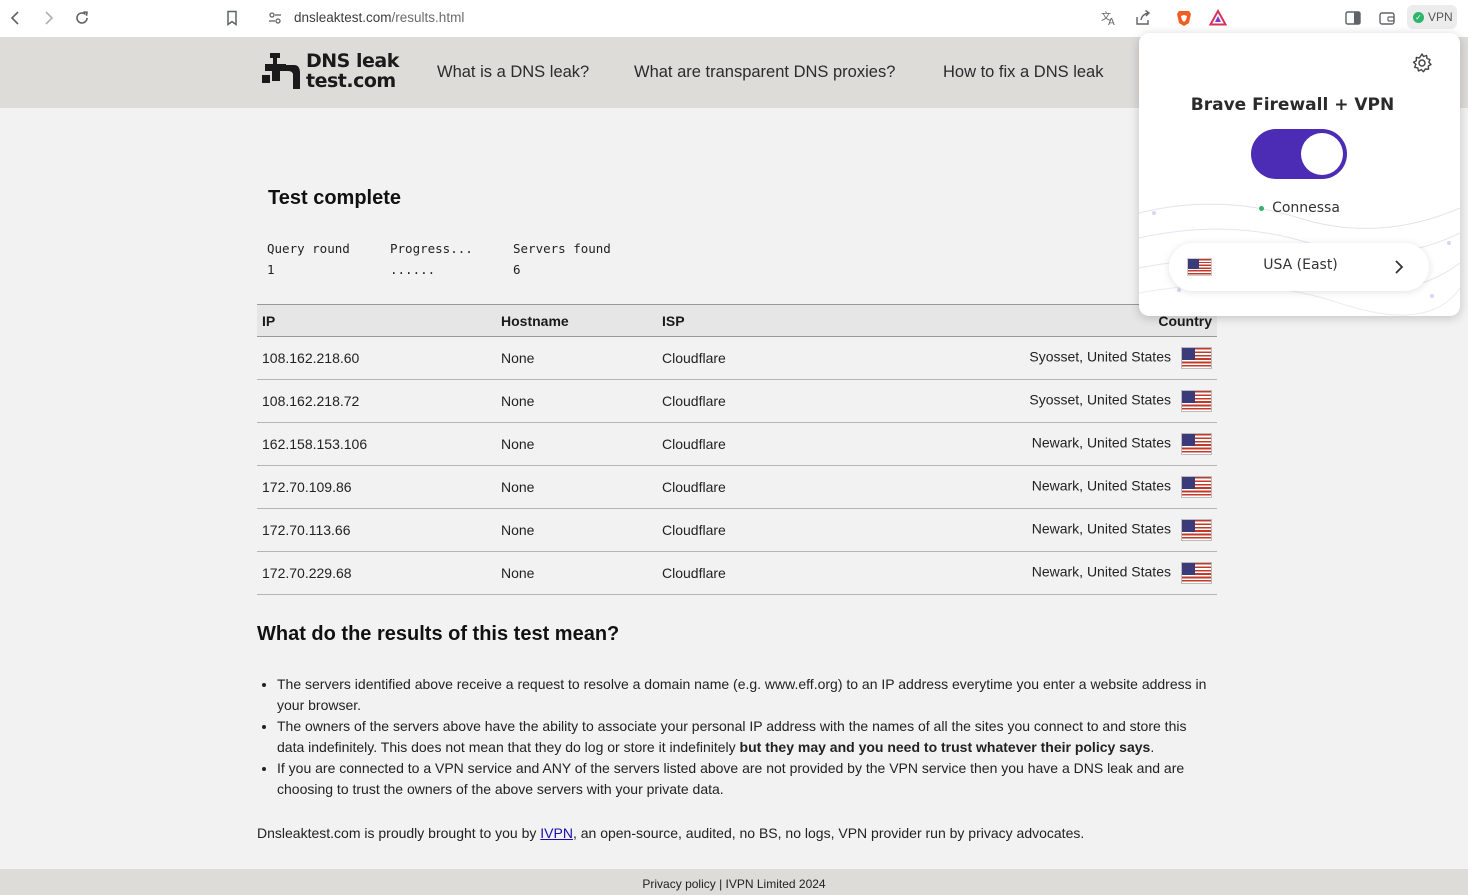  Describe the element at coordinates (48, 18) in the screenshot. I see `forward-icon` at that location.